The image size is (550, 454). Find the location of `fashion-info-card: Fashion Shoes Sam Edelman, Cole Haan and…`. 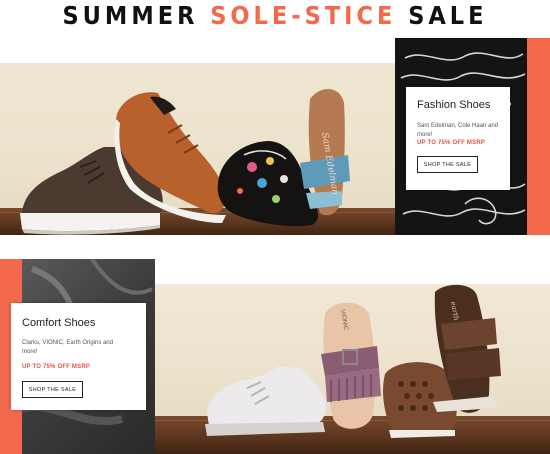

fashion-info-card: Fashion Shoes Sam Edelman, Cole Haan and… is located at coordinates (458, 138).